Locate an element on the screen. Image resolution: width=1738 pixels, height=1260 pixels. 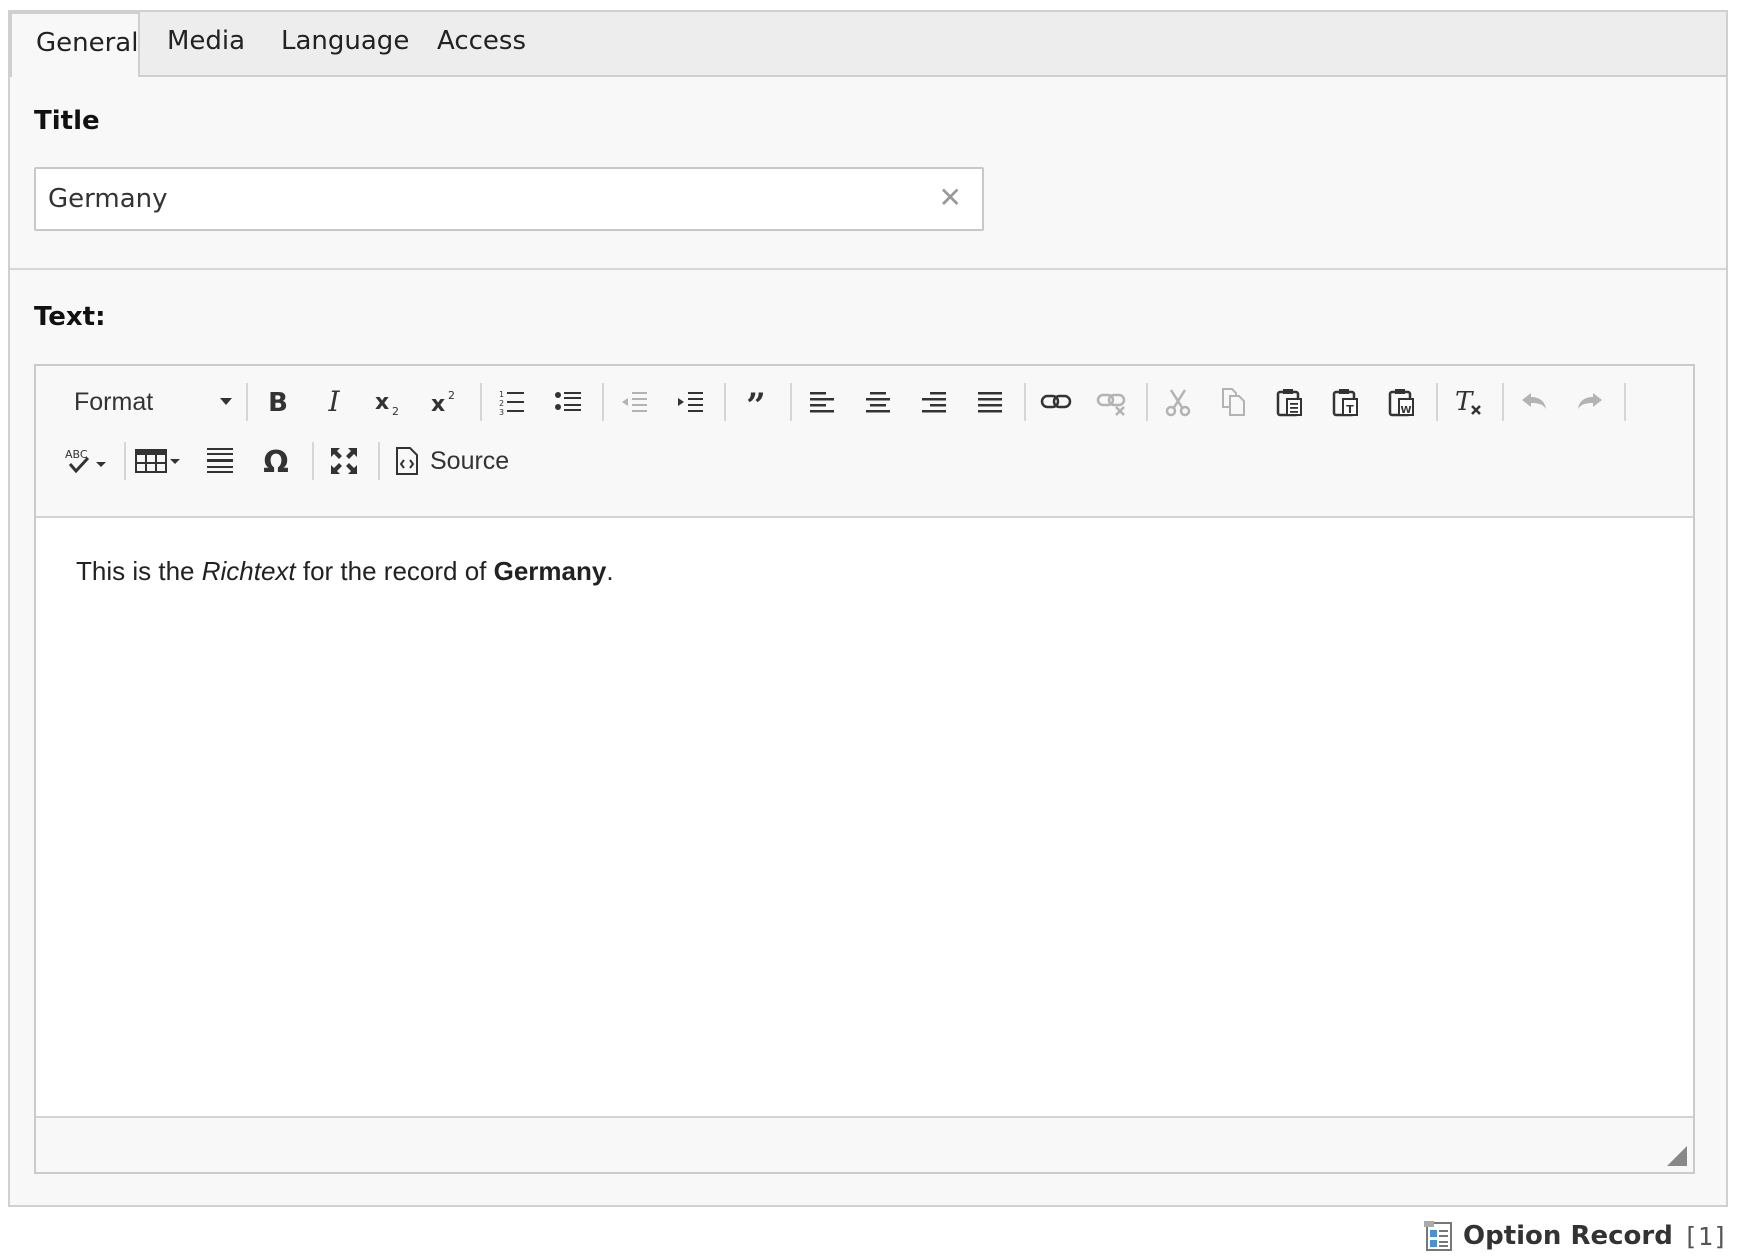
svg-text: W is located at coordinates (1405, 410).